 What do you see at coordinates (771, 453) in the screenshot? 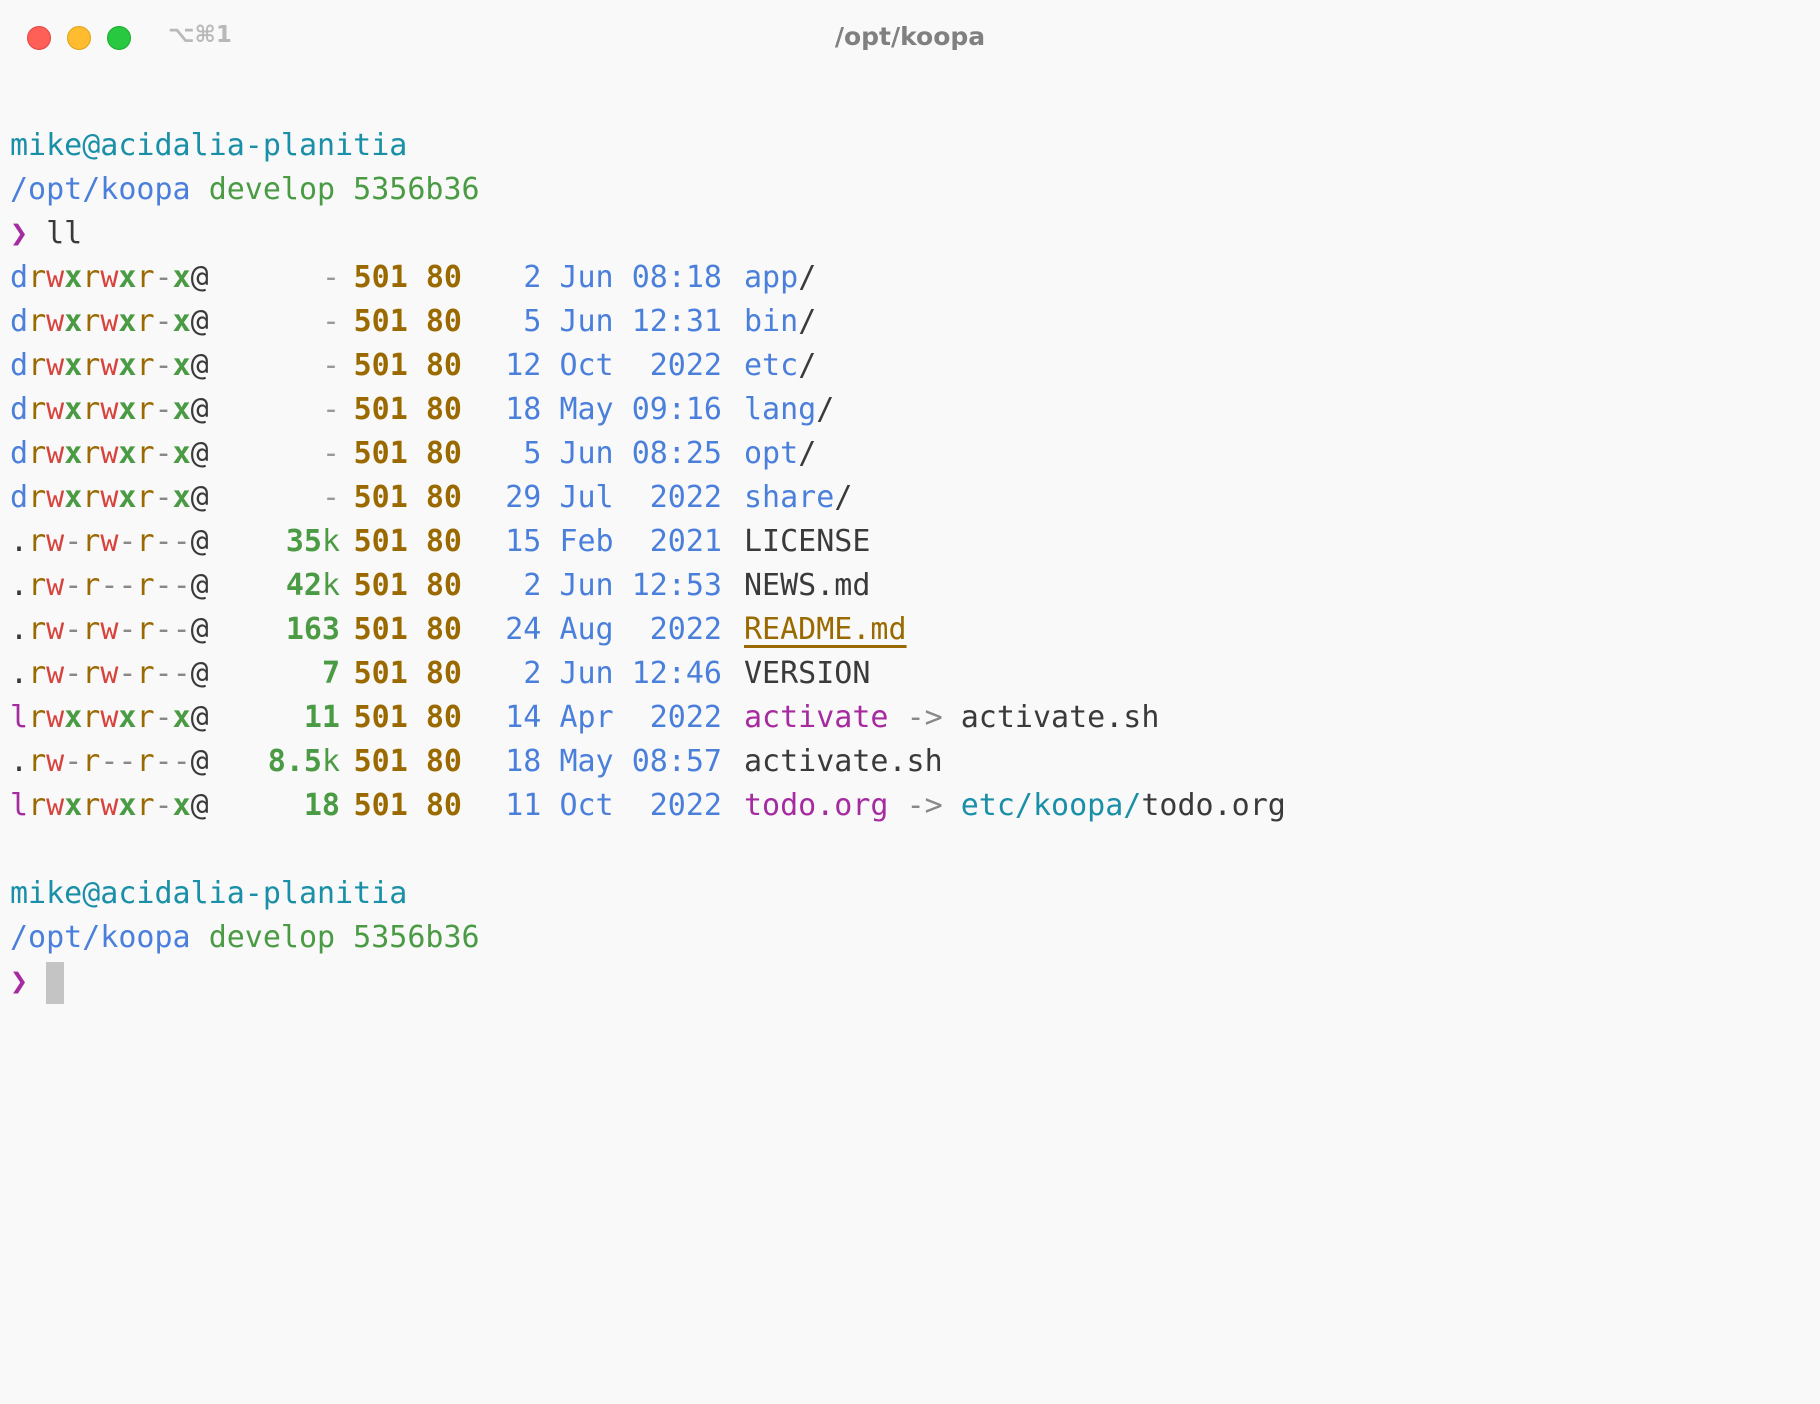
I see `file-name: opt` at bounding box center [771, 453].